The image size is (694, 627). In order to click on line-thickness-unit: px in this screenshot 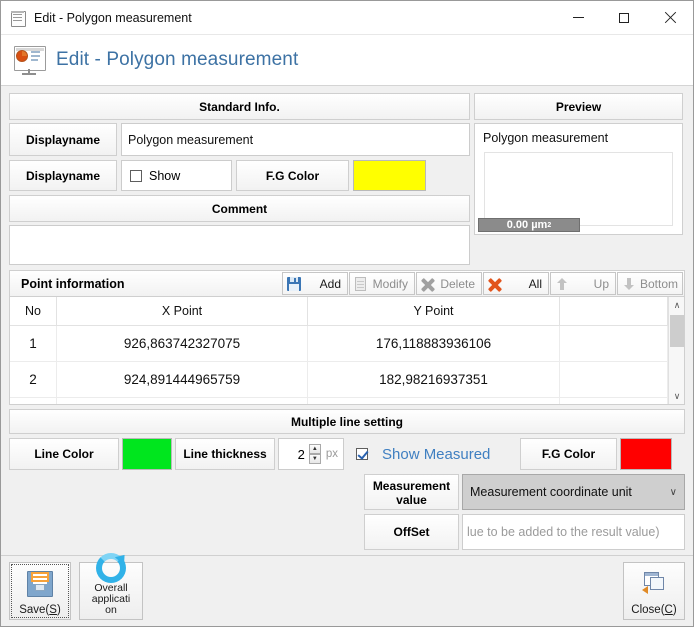, I will do `click(331, 454)`.